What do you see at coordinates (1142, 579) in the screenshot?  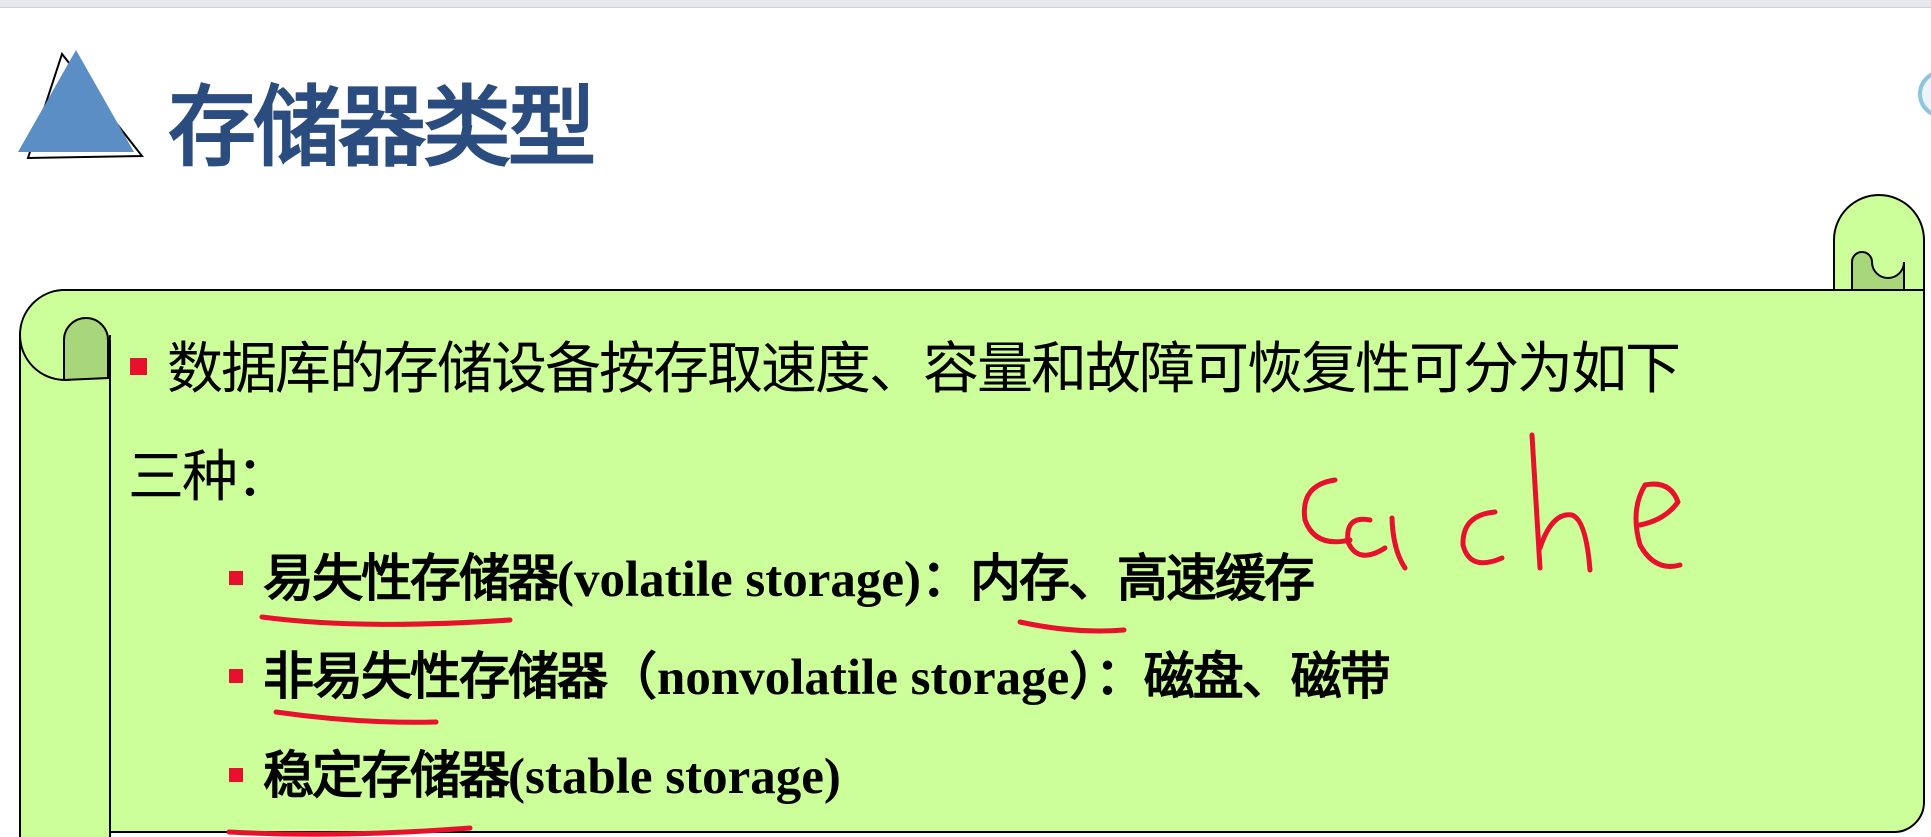 I see `item-examples: 内存、高速缓存` at bounding box center [1142, 579].